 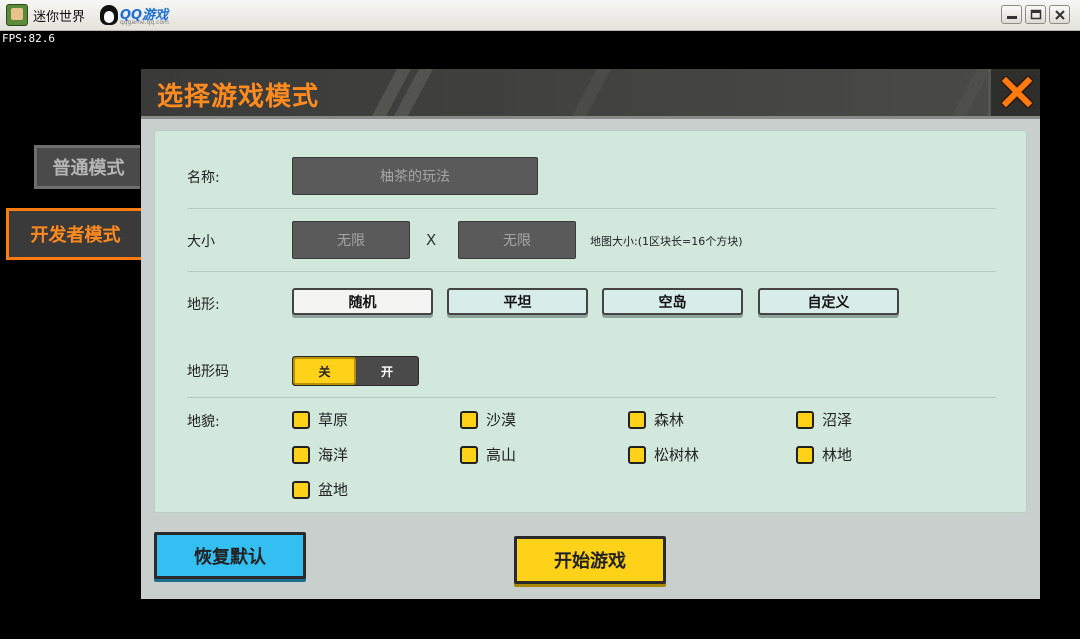 What do you see at coordinates (320, 419) in the screenshot?
I see `landform-grassland: 草原` at bounding box center [320, 419].